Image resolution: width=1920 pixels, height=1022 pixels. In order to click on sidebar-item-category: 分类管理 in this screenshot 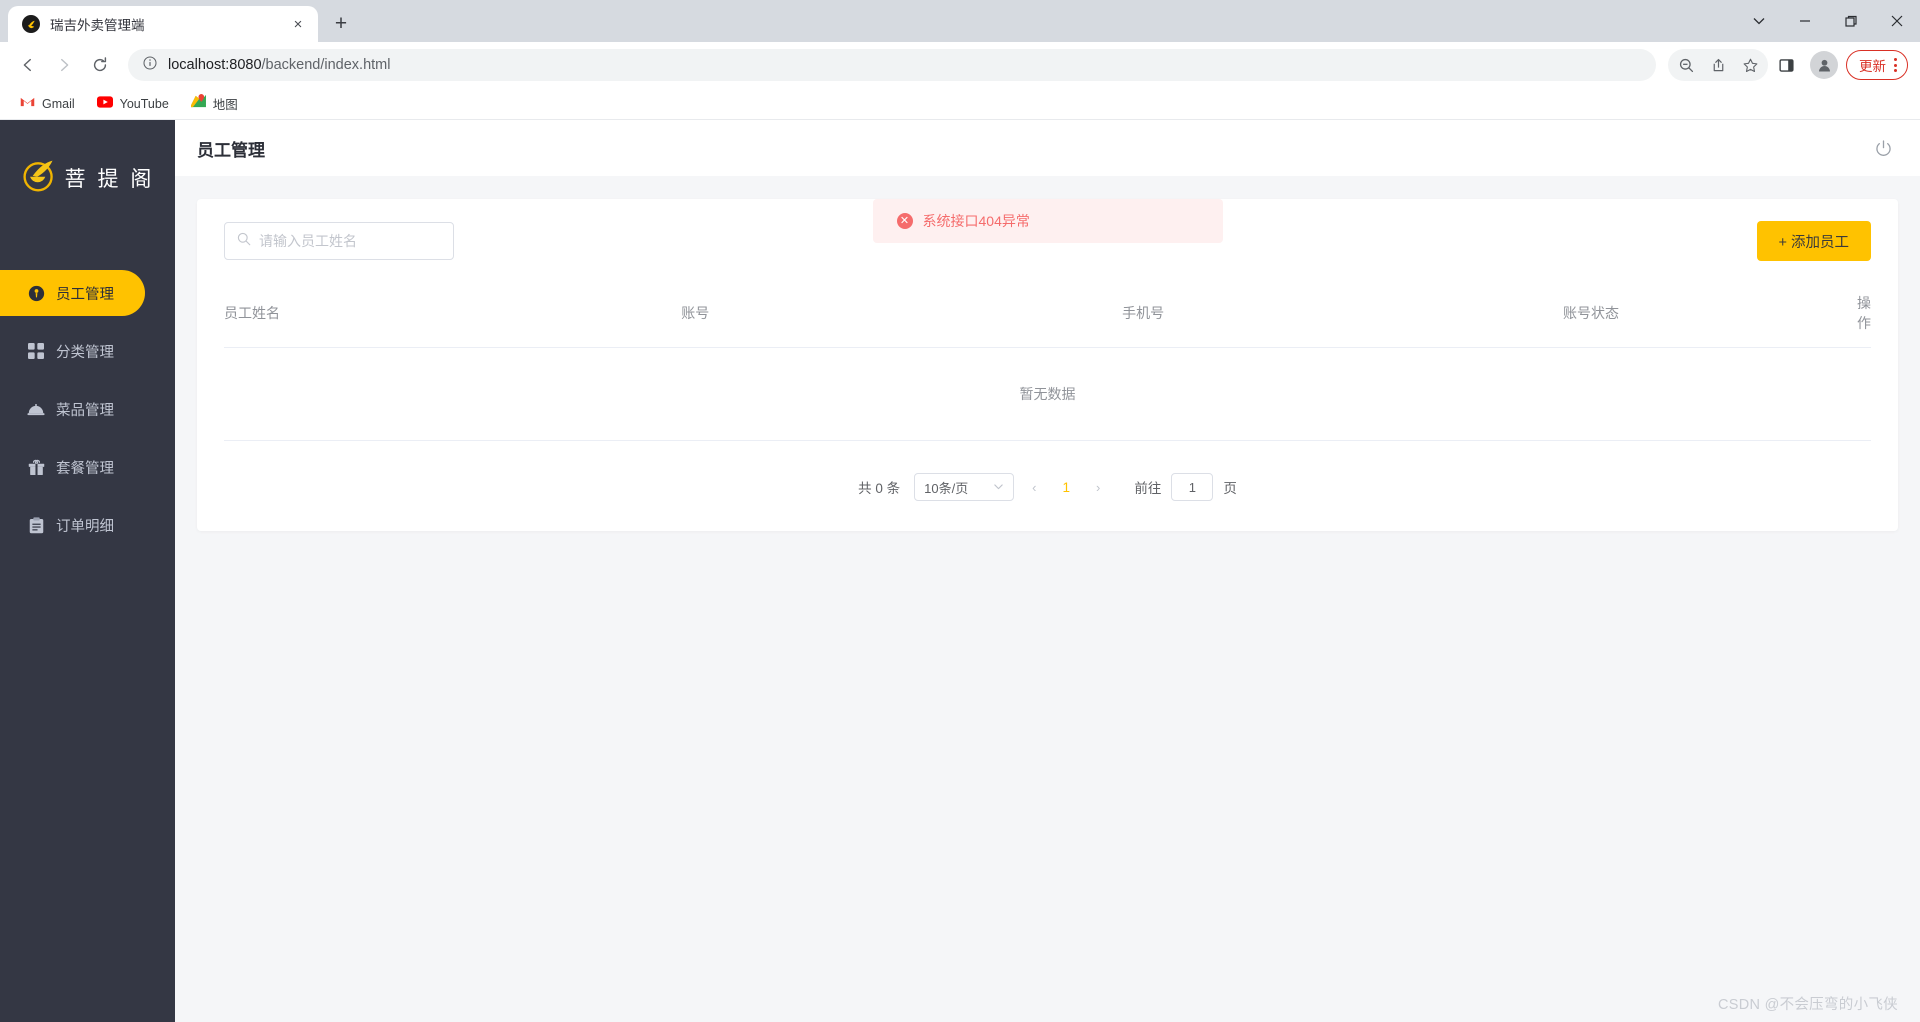, I will do `click(87, 351)`.